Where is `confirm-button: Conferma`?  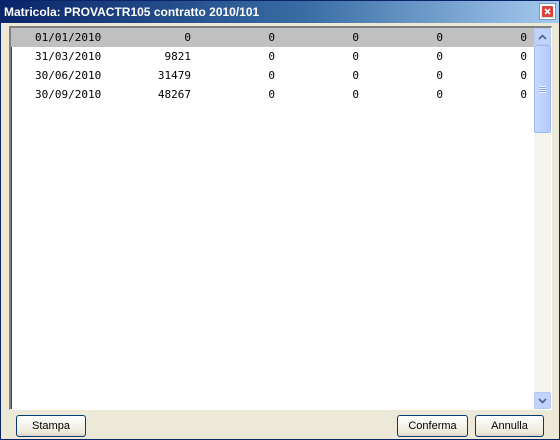
confirm-button: Conferma is located at coordinates (432, 426).